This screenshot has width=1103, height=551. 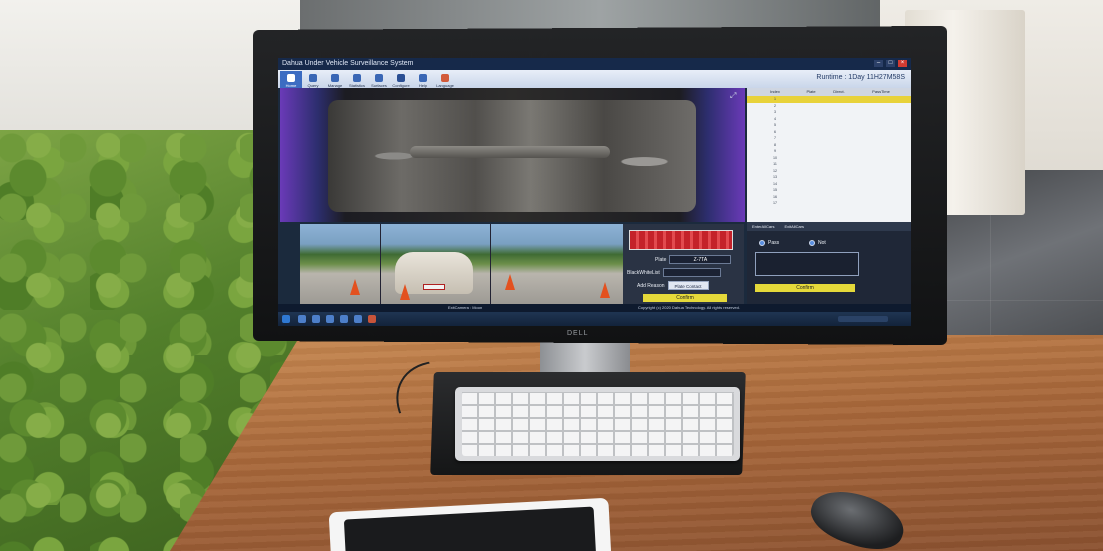 I want to click on column-header: PassTime, so click(x=881, y=92).